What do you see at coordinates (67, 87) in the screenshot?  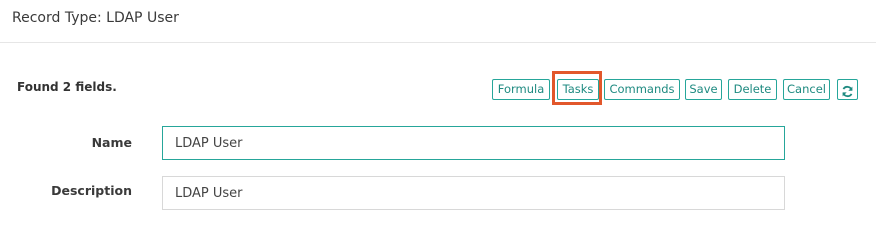 I see `found-fields-text: Found 2 fields.` at bounding box center [67, 87].